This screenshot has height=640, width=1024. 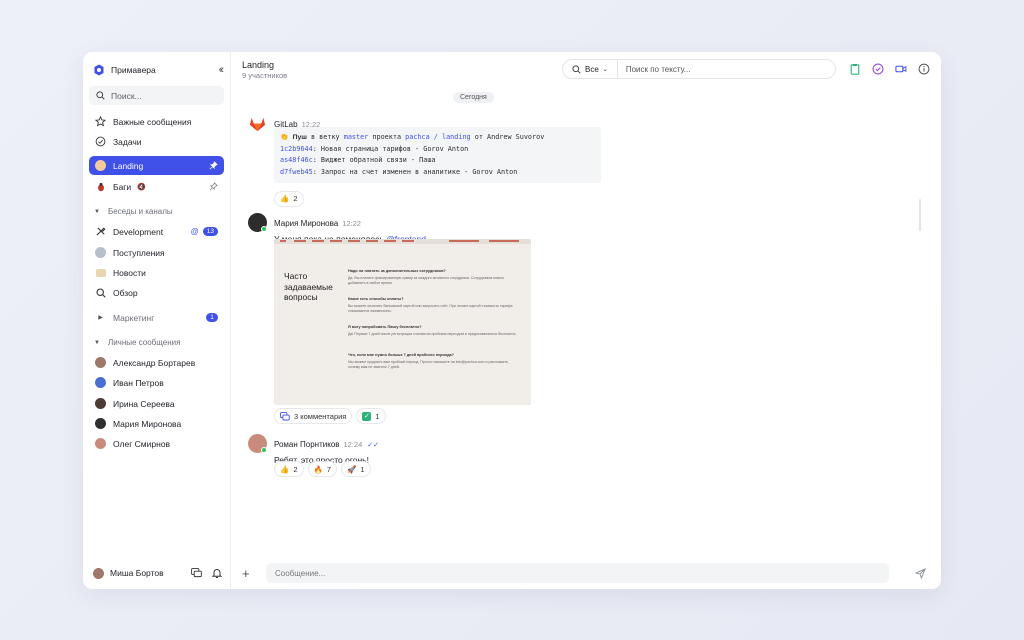 What do you see at coordinates (100, 252) in the screenshot?
I see `incoming-avatar` at bounding box center [100, 252].